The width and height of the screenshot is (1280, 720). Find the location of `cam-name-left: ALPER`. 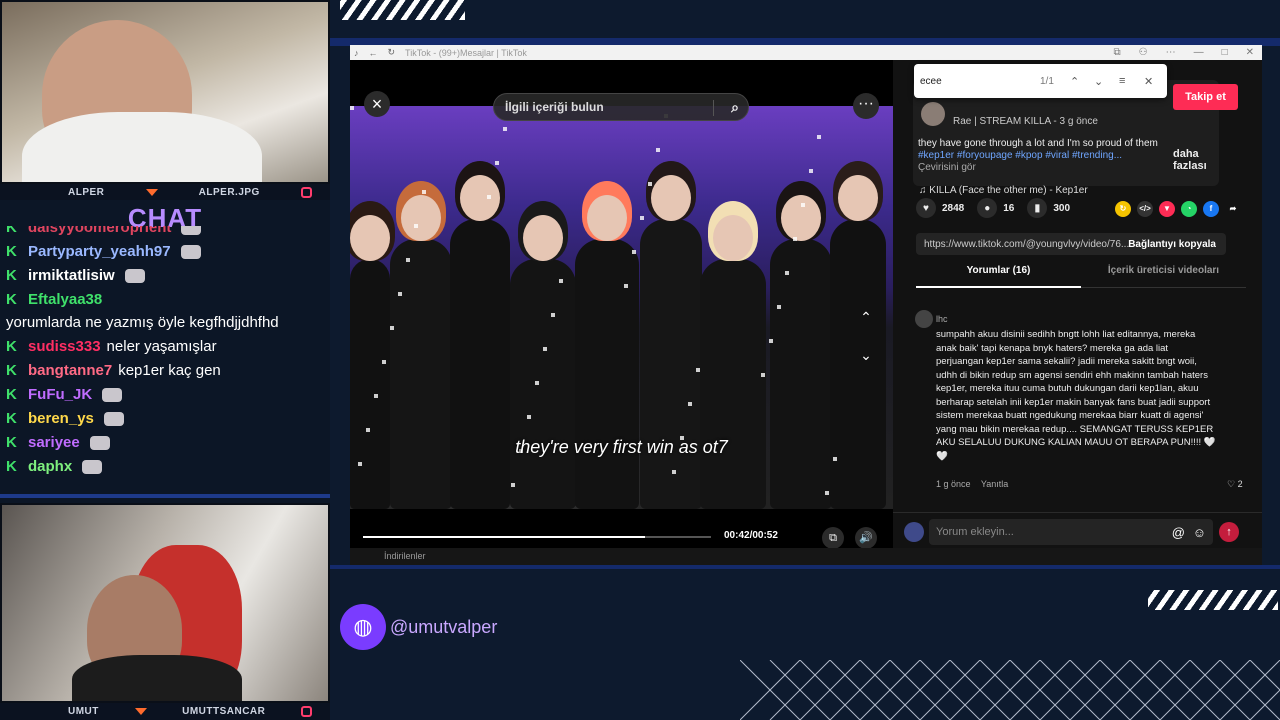

cam-name-left: ALPER is located at coordinates (86, 192).